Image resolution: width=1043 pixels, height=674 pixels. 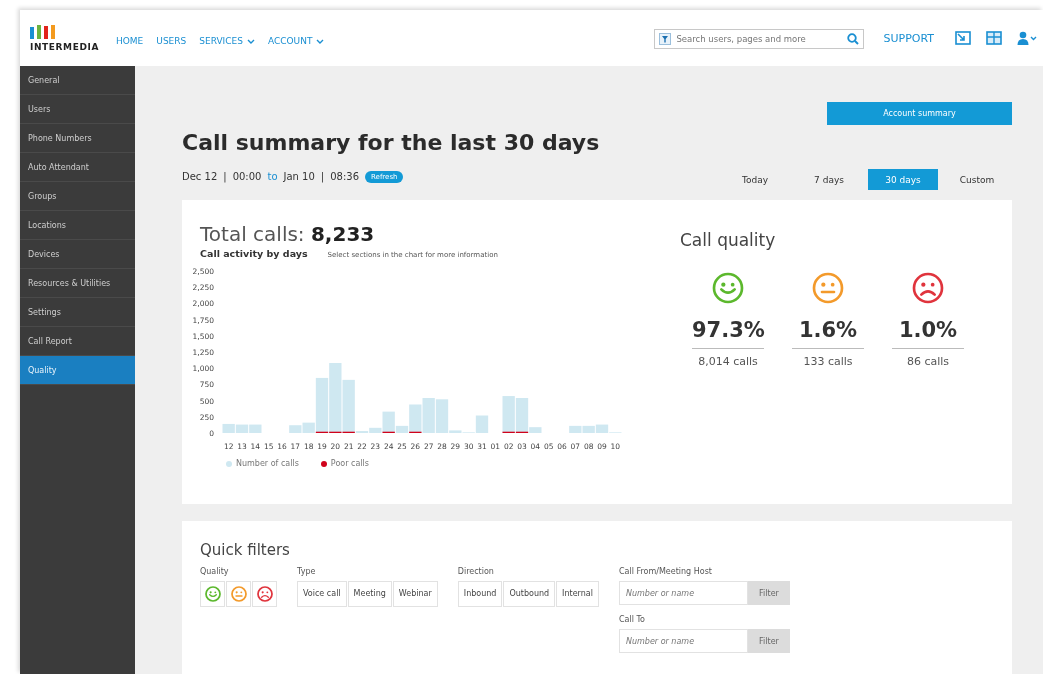 I want to click on filter-label: Type, so click(x=307, y=571).